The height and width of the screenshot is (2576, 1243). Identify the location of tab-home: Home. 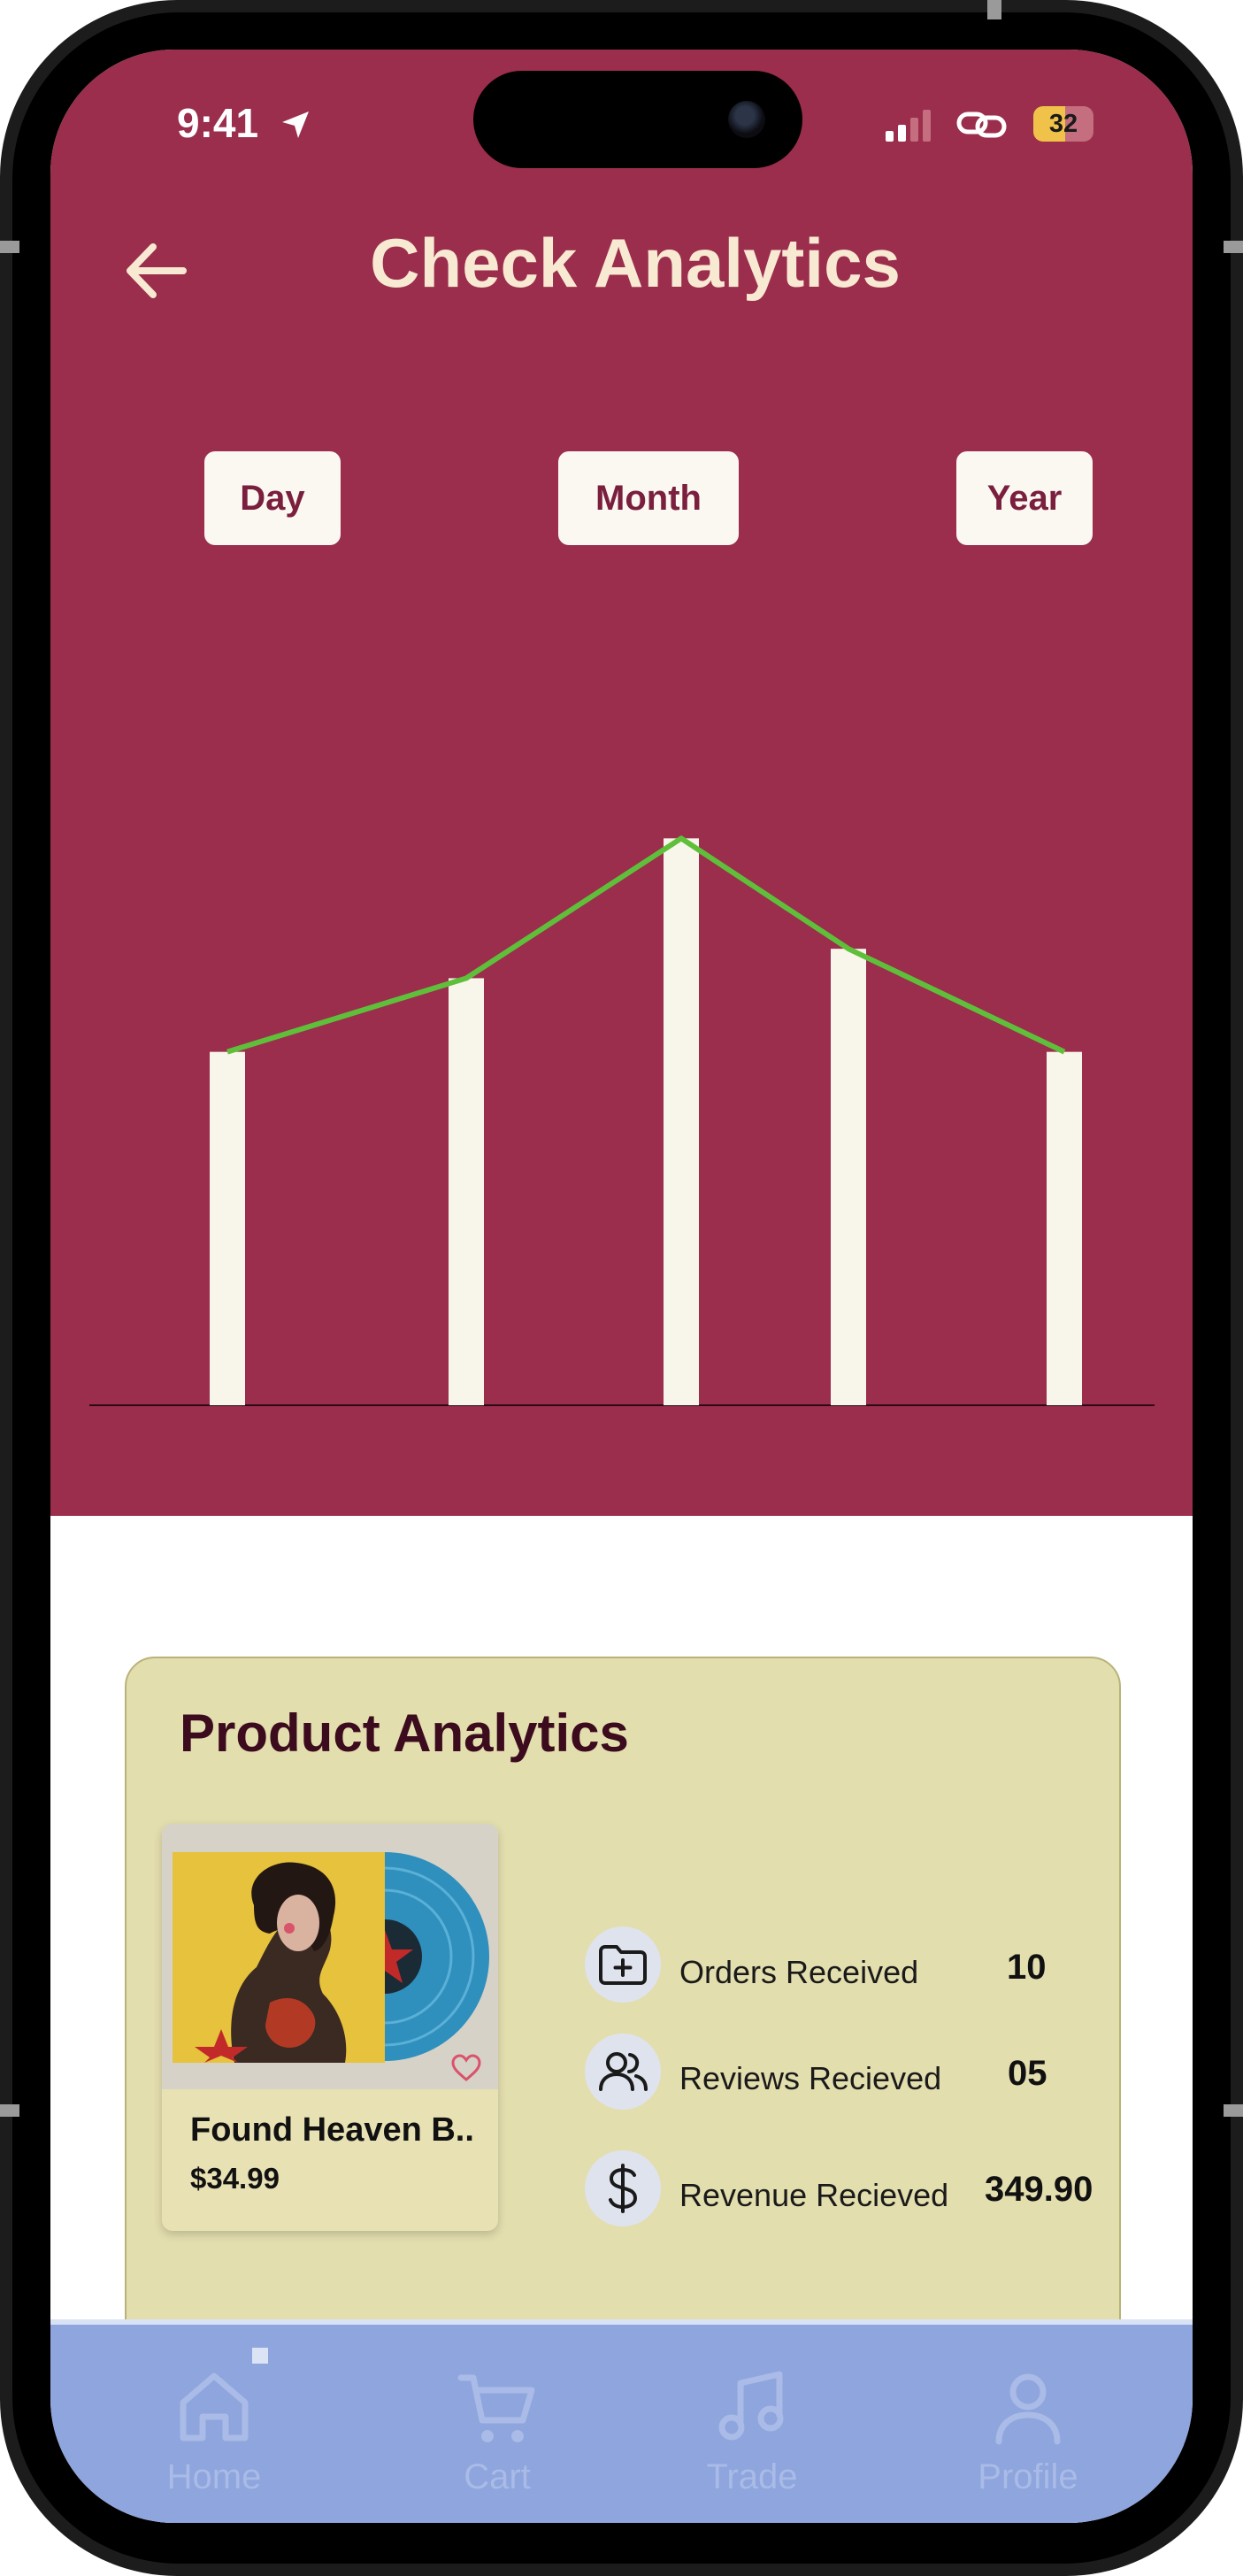
(214, 2424).